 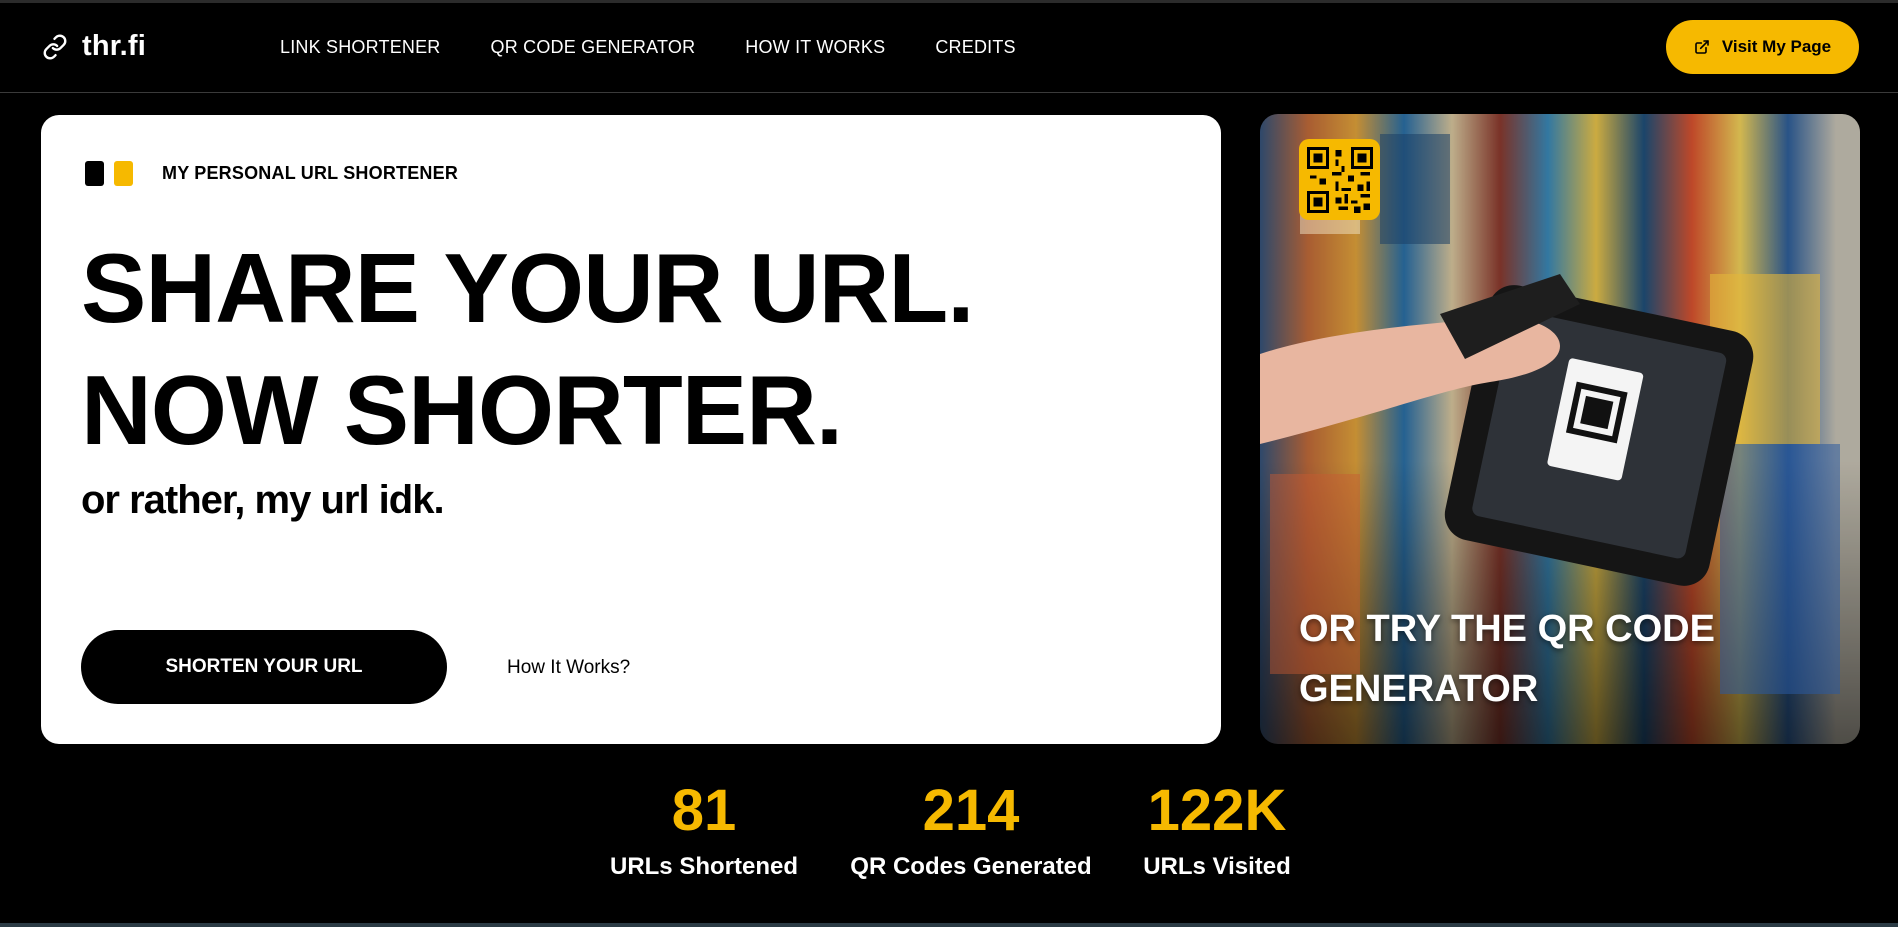 I want to click on brand-name: thr.fi, so click(x=114, y=46).